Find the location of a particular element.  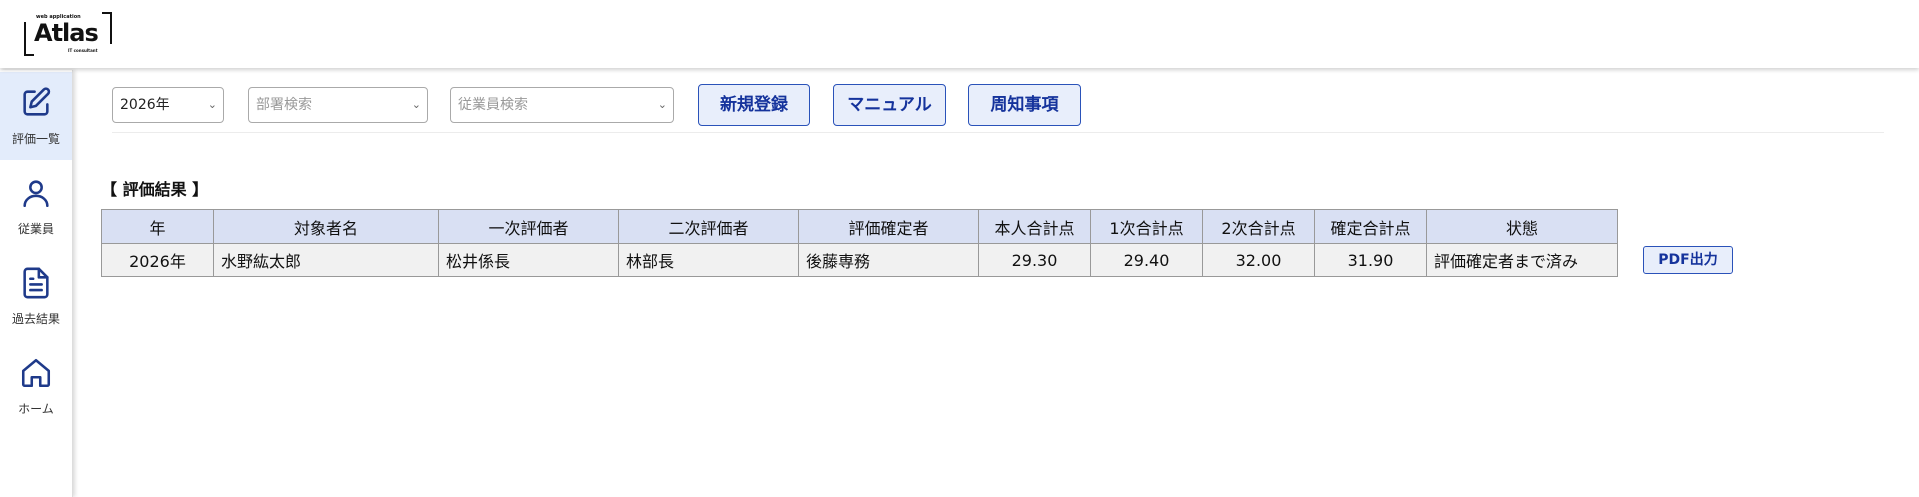

year-select: 2026年 ⌄ is located at coordinates (168, 105).